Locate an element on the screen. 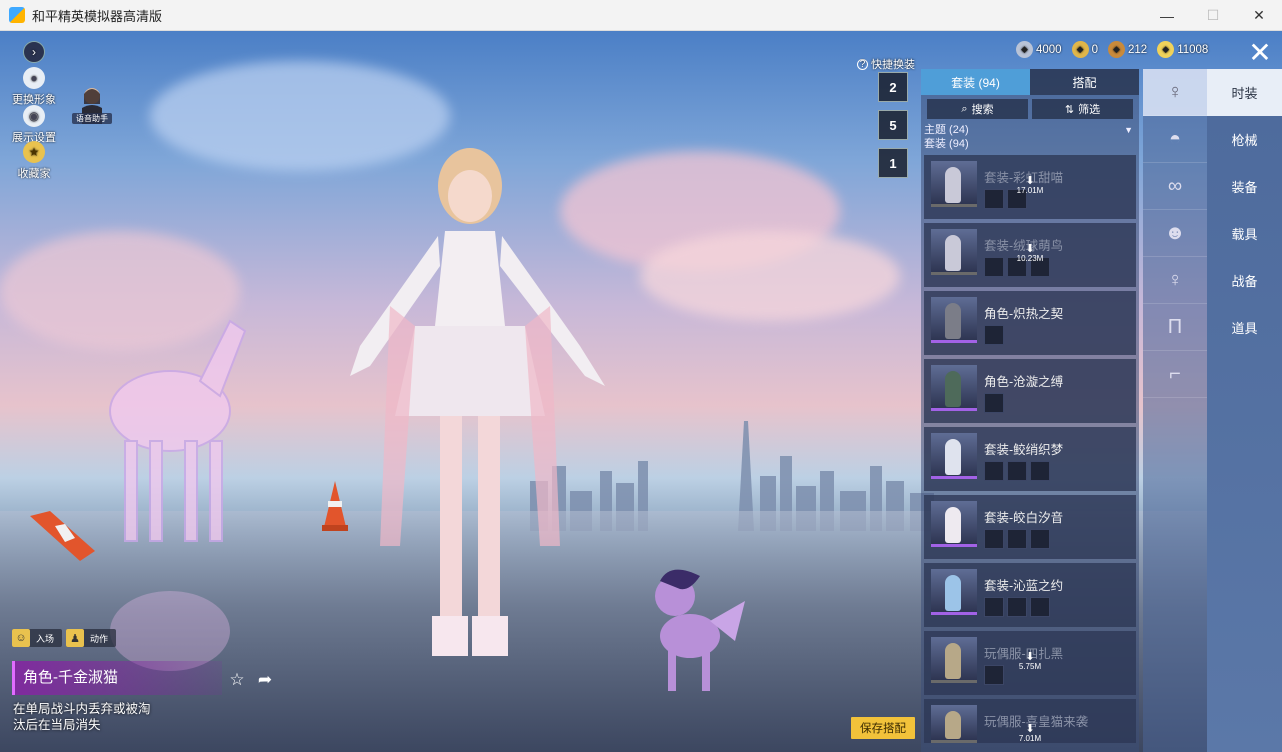 Image resolution: width=1282 pixels, height=752 pixels. quick-slot-2-label: 2 is located at coordinates (893, 87).